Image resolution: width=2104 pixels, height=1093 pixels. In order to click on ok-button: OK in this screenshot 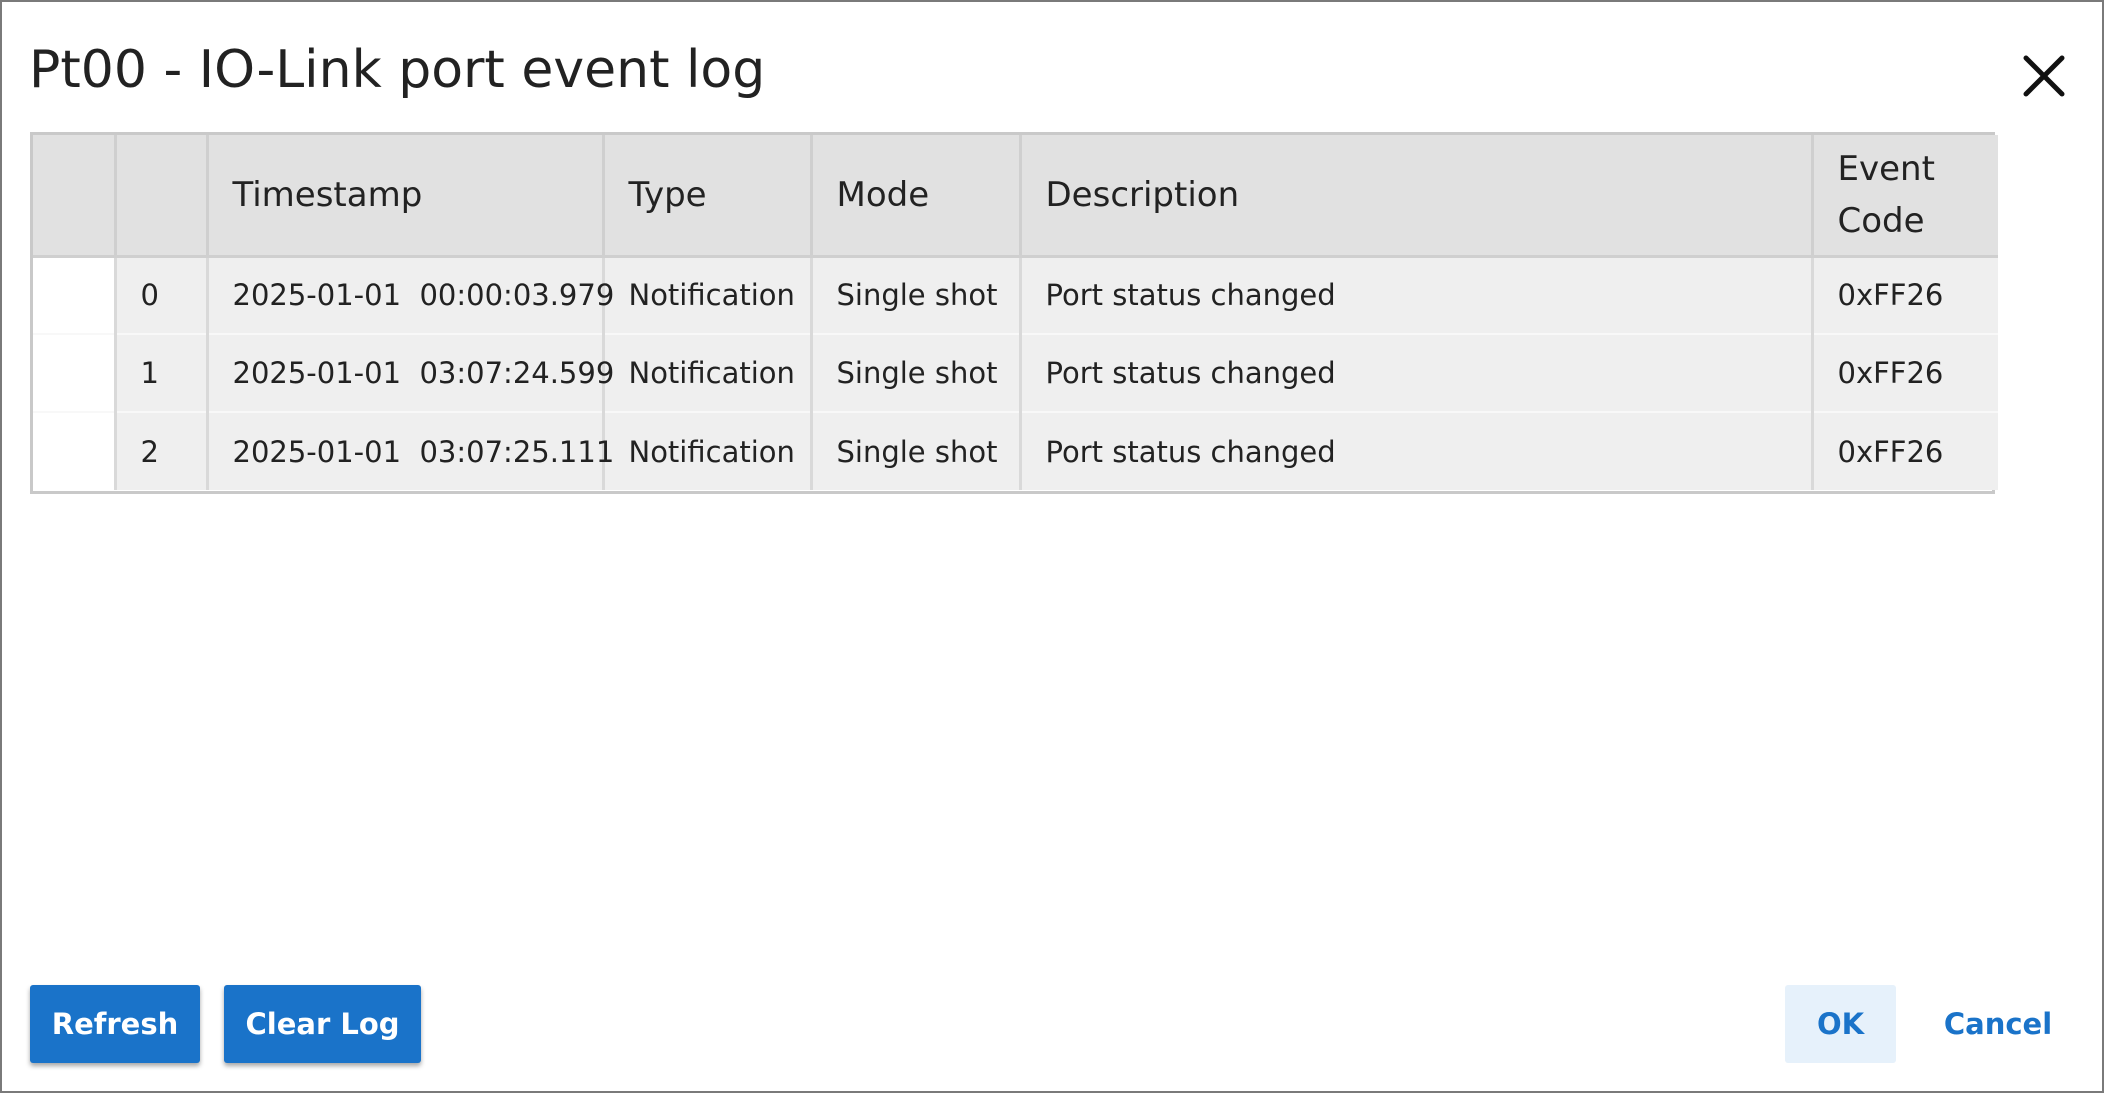, I will do `click(1840, 1024)`.